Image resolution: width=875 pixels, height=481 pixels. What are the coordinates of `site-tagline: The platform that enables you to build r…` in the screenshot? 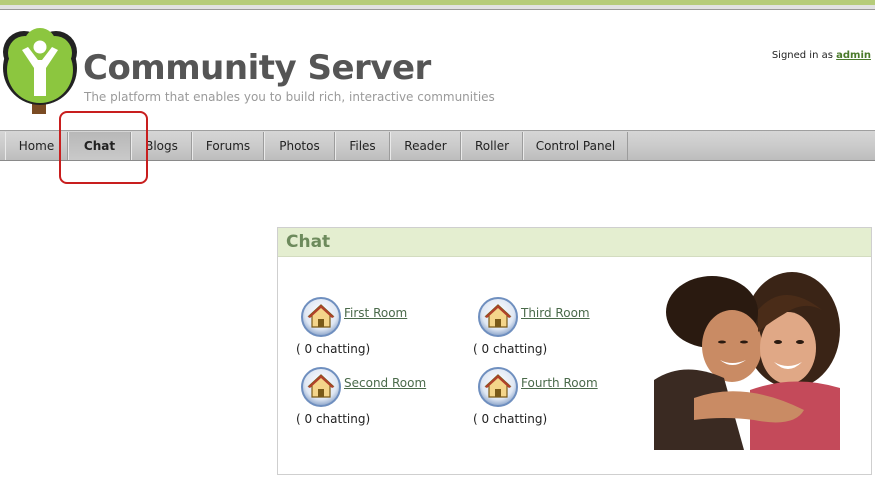 It's located at (289, 97).